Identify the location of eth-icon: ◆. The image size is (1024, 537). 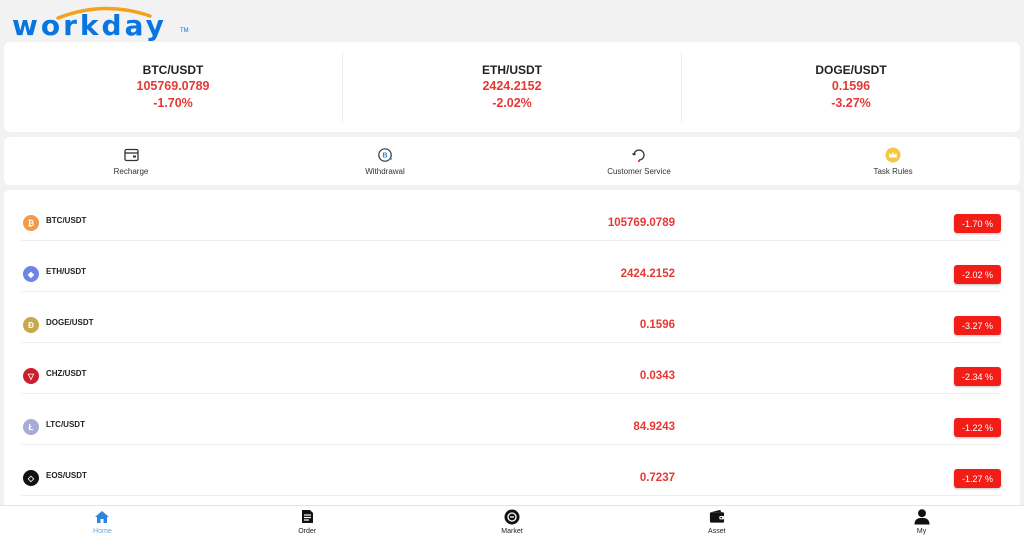
(31, 274).